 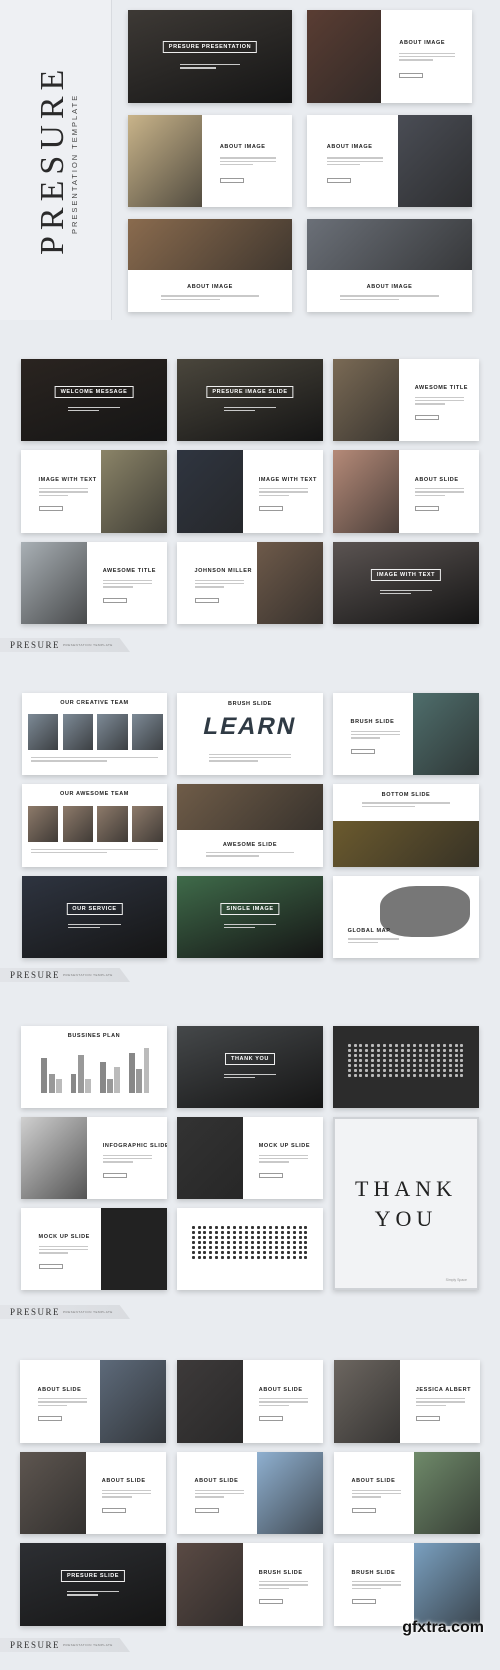 What do you see at coordinates (250, 400) in the screenshot?
I see `slide-presure-image-slide: PRESURE IMAGE SLIDE` at bounding box center [250, 400].